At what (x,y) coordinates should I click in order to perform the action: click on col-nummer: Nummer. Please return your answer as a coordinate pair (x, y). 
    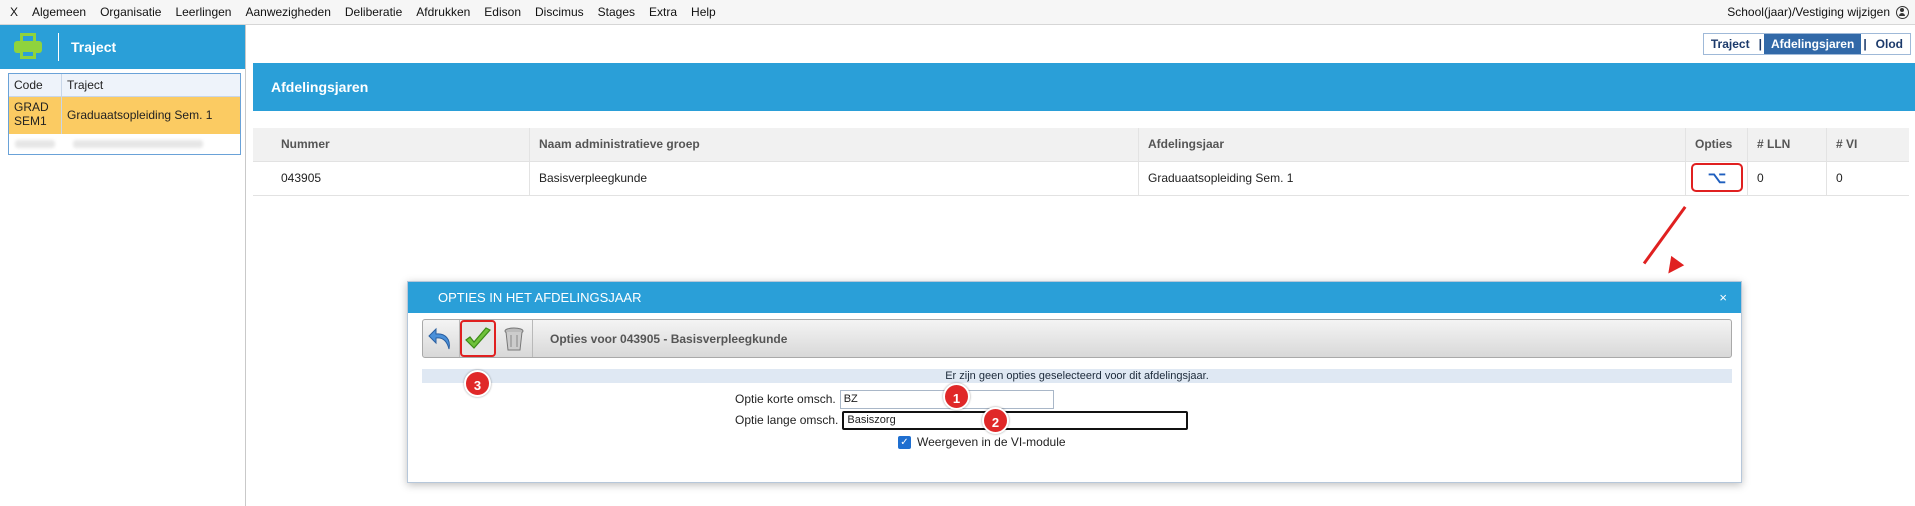
    Looking at the image, I should click on (391, 144).